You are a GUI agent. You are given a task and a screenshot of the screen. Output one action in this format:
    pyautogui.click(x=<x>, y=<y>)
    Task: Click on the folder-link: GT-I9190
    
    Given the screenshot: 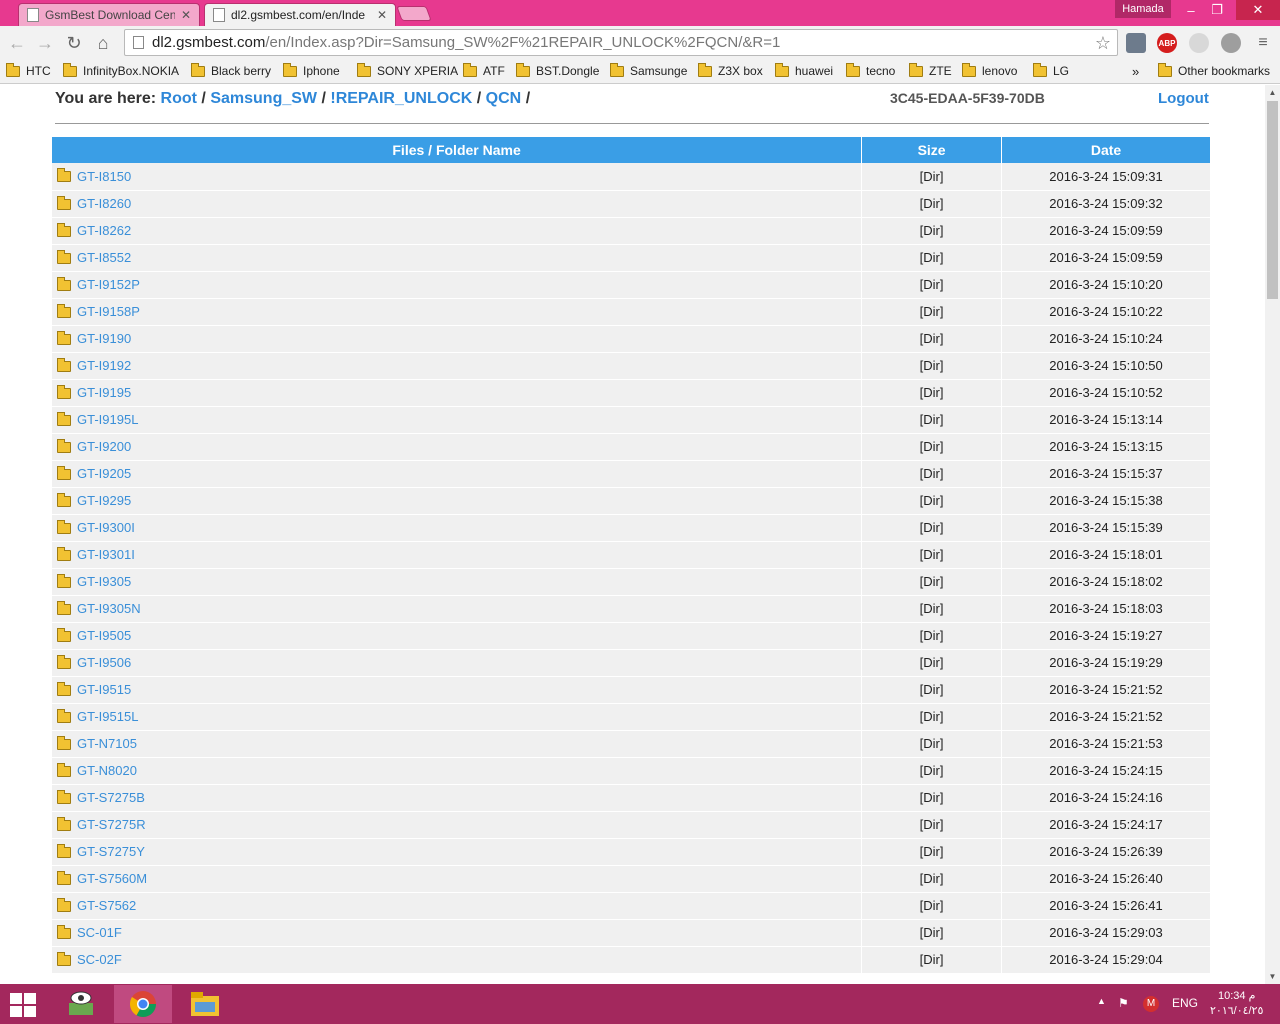 What is the action you would take?
    pyautogui.click(x=104, y=339)
    